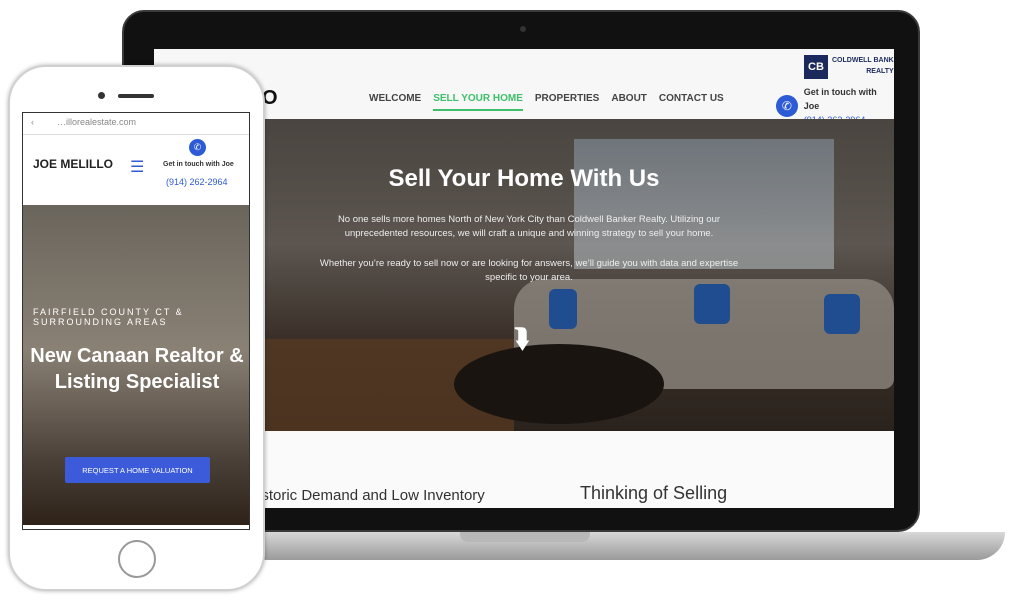 The width and height of the screenshot is (1024, 599). What do you see at coordinates (629, 102) in the screenshot?
I see `nav-about: ABOUT` at bounding box center [629, 102].